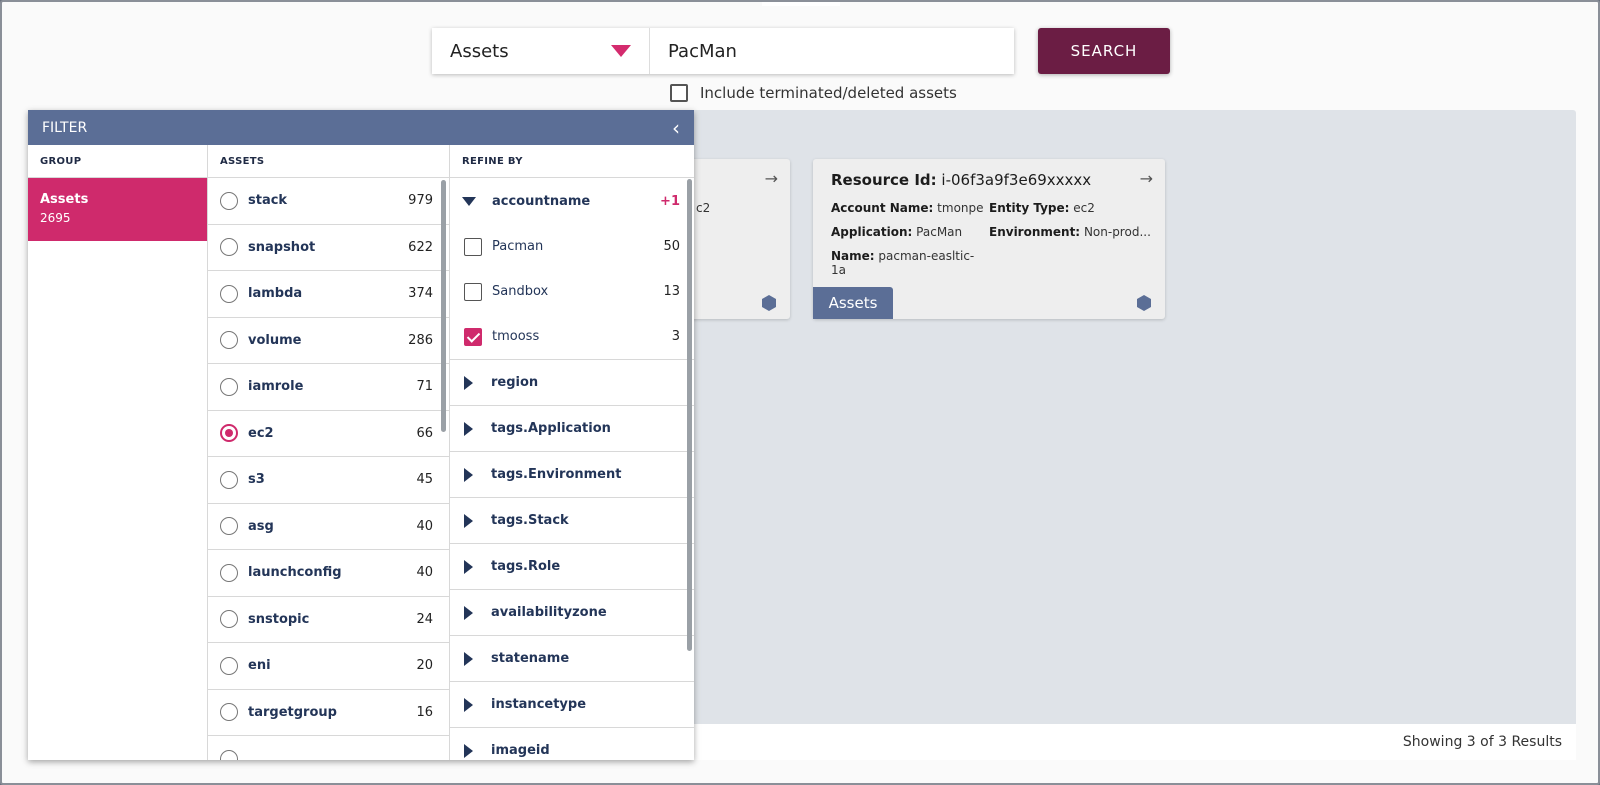 This screenshot has height=785, width=1600. What do you see at coordinates (328, 294) in the screenshot?
I see `asset-item-lambda: lambda 374` at bounding box center [328, 294].